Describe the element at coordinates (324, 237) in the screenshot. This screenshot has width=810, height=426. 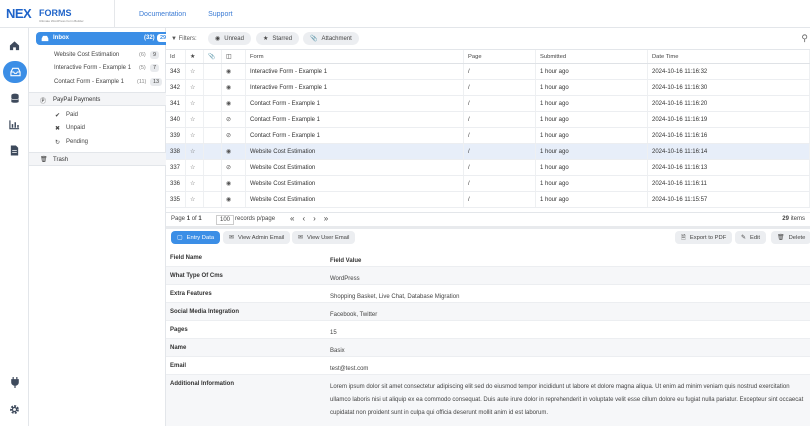
I see `view-user-email-button: ✉ View User Email` at that location.